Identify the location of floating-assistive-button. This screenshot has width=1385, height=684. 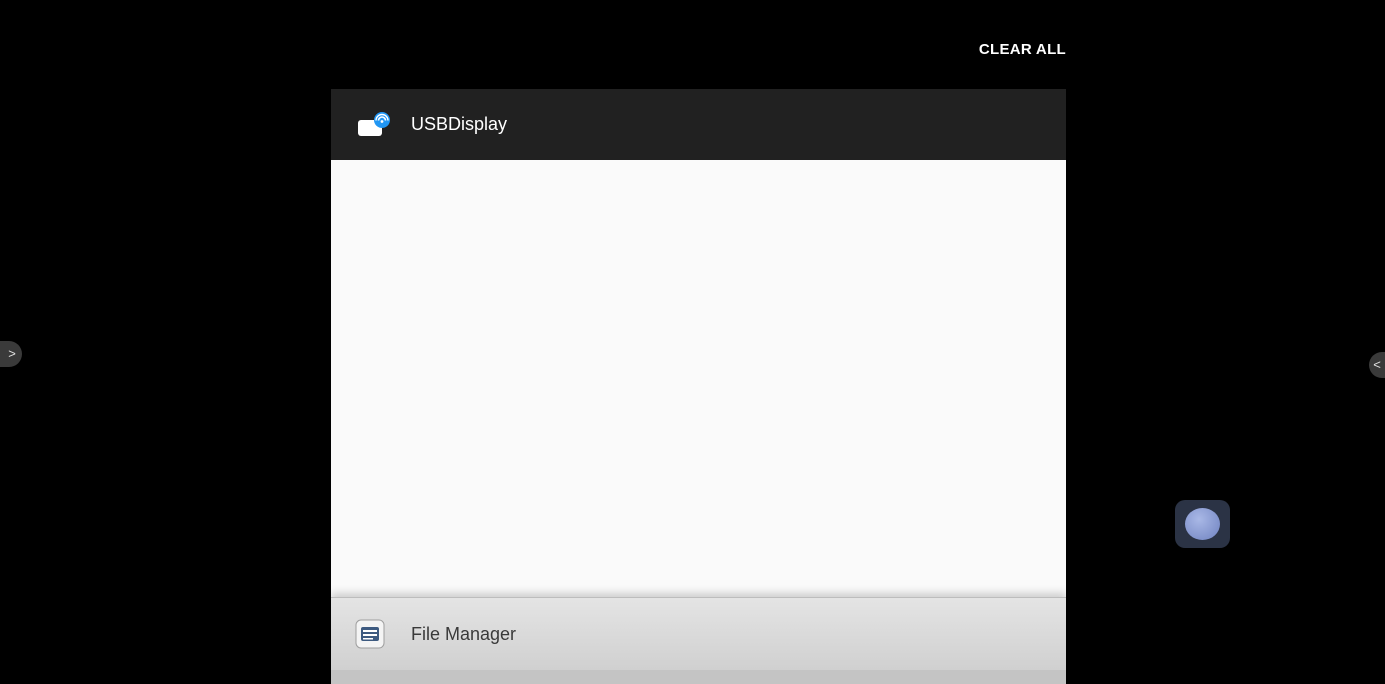
(1202, 524).